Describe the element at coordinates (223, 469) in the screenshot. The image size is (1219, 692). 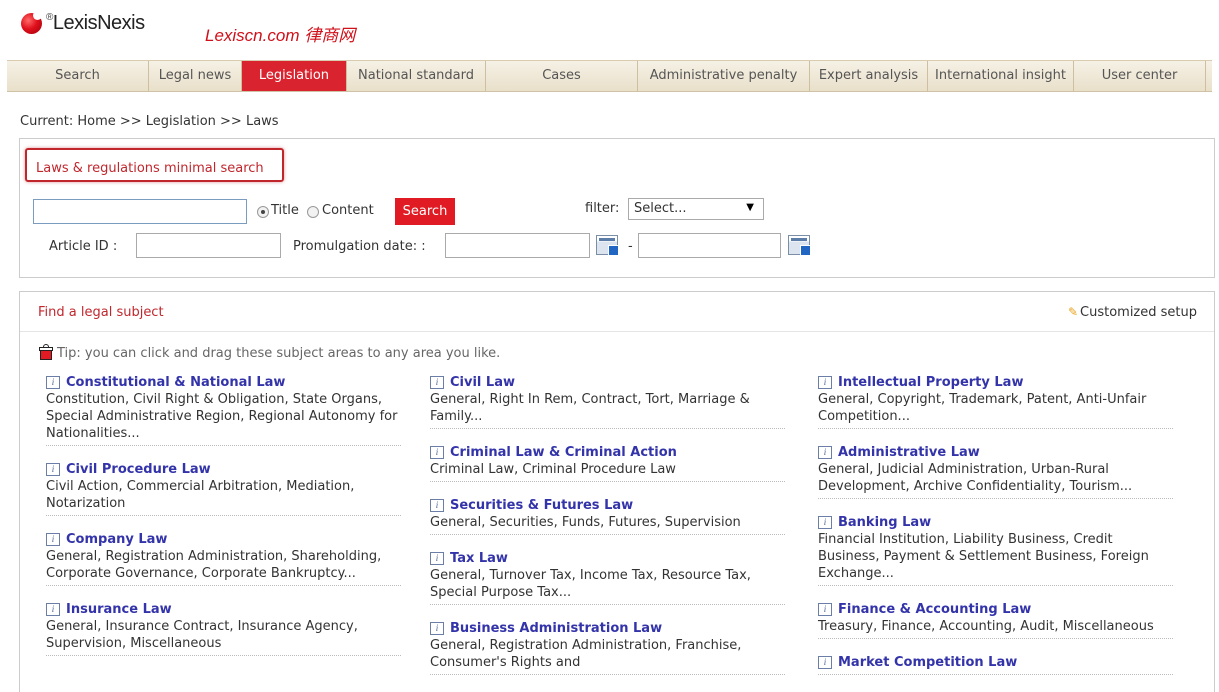
I see `subject-title: i Civil Procedure Law` at that location.